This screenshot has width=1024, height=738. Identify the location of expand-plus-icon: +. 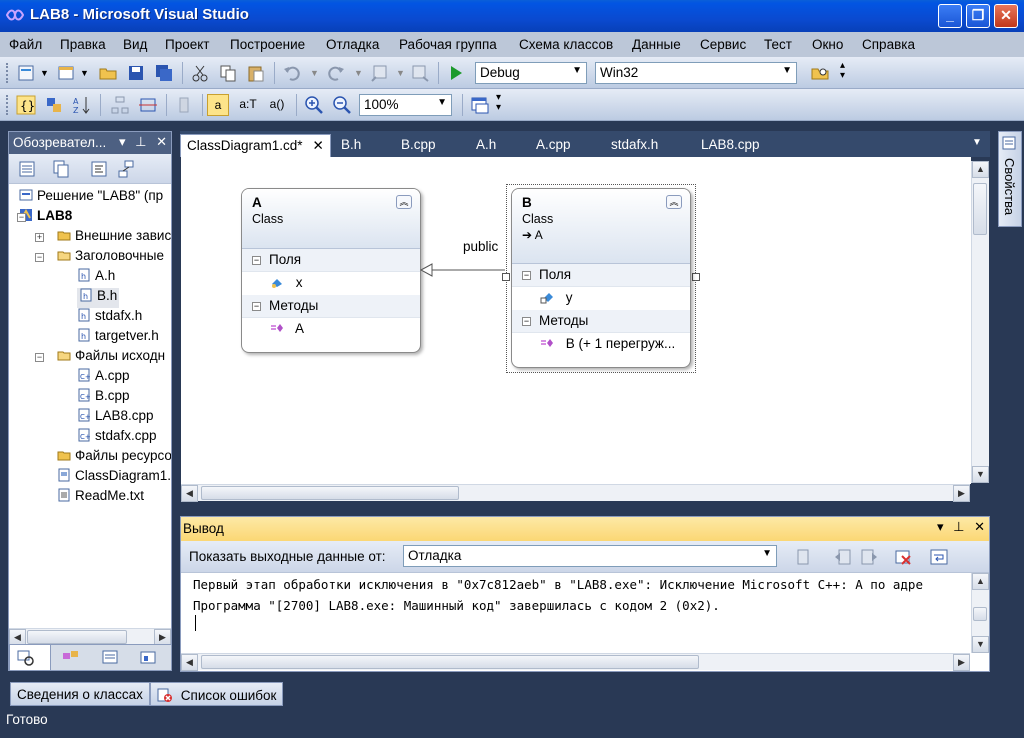
(39, 237).